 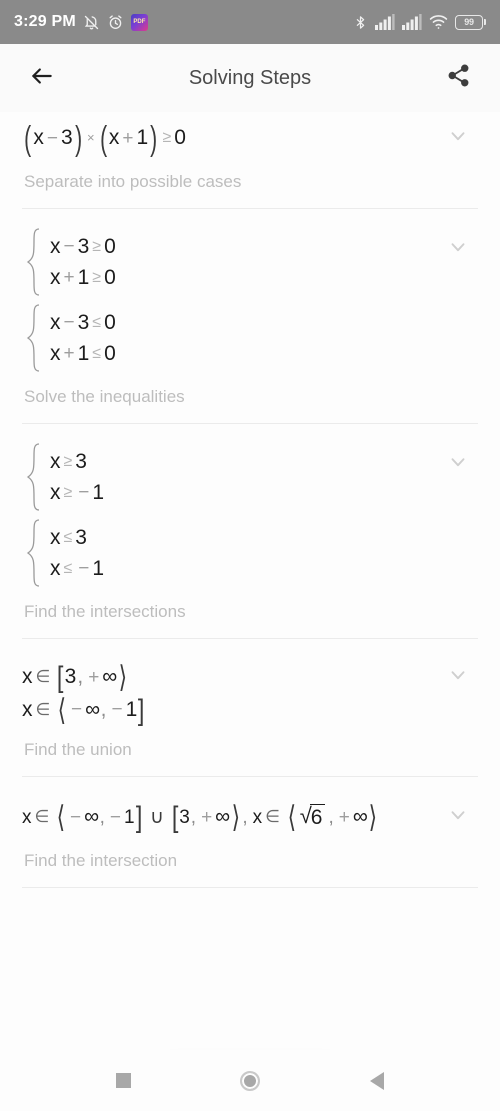 I want to click on system-block-4: x ≤ 3 x ≤ − 1, so click(x=232, y=553).